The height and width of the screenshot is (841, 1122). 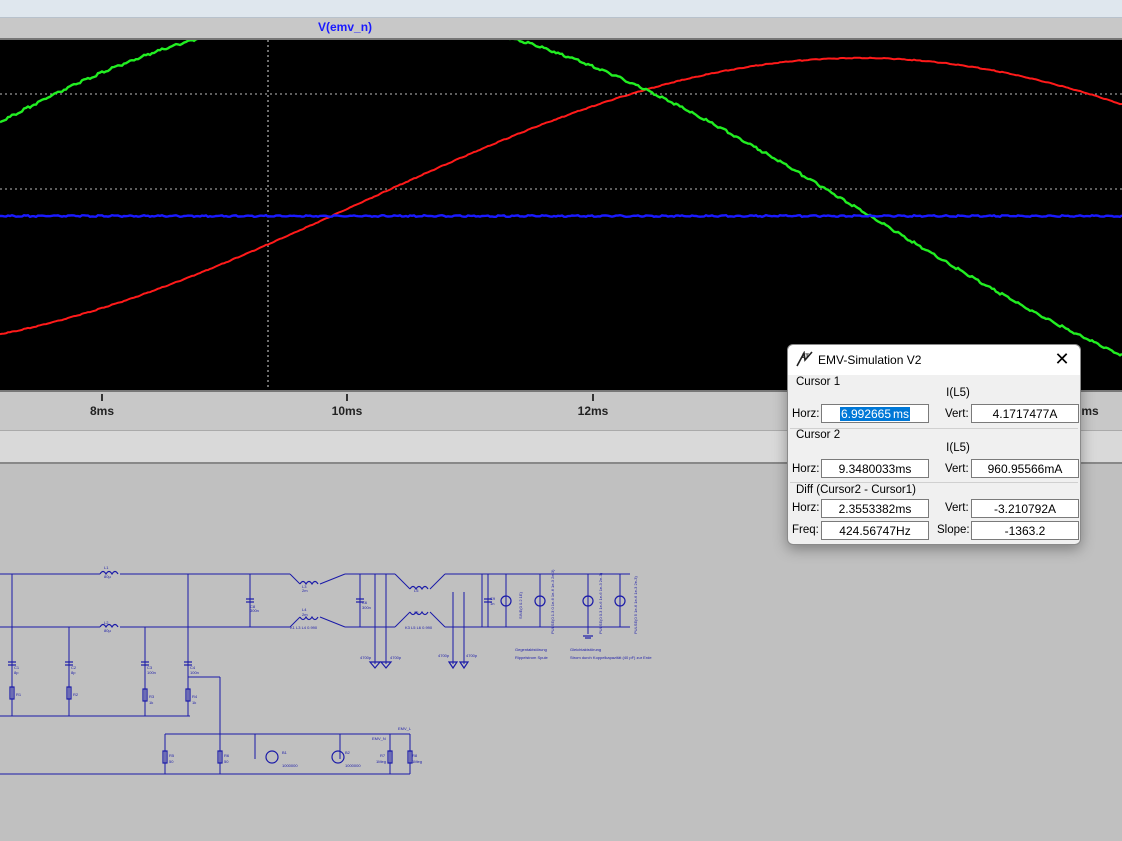 What do you see at coordinates (383, 755) in the screenshot?
I see `svg-text: R7` at bounding box center [383, 755].